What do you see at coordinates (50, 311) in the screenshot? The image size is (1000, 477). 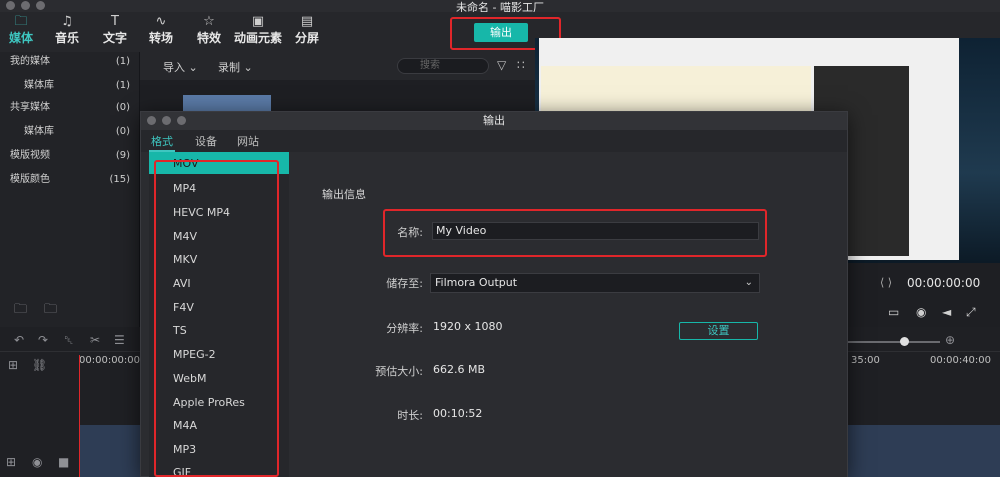 I see `delete-folder-icon: 🗀` at bounding box center [50, 311].